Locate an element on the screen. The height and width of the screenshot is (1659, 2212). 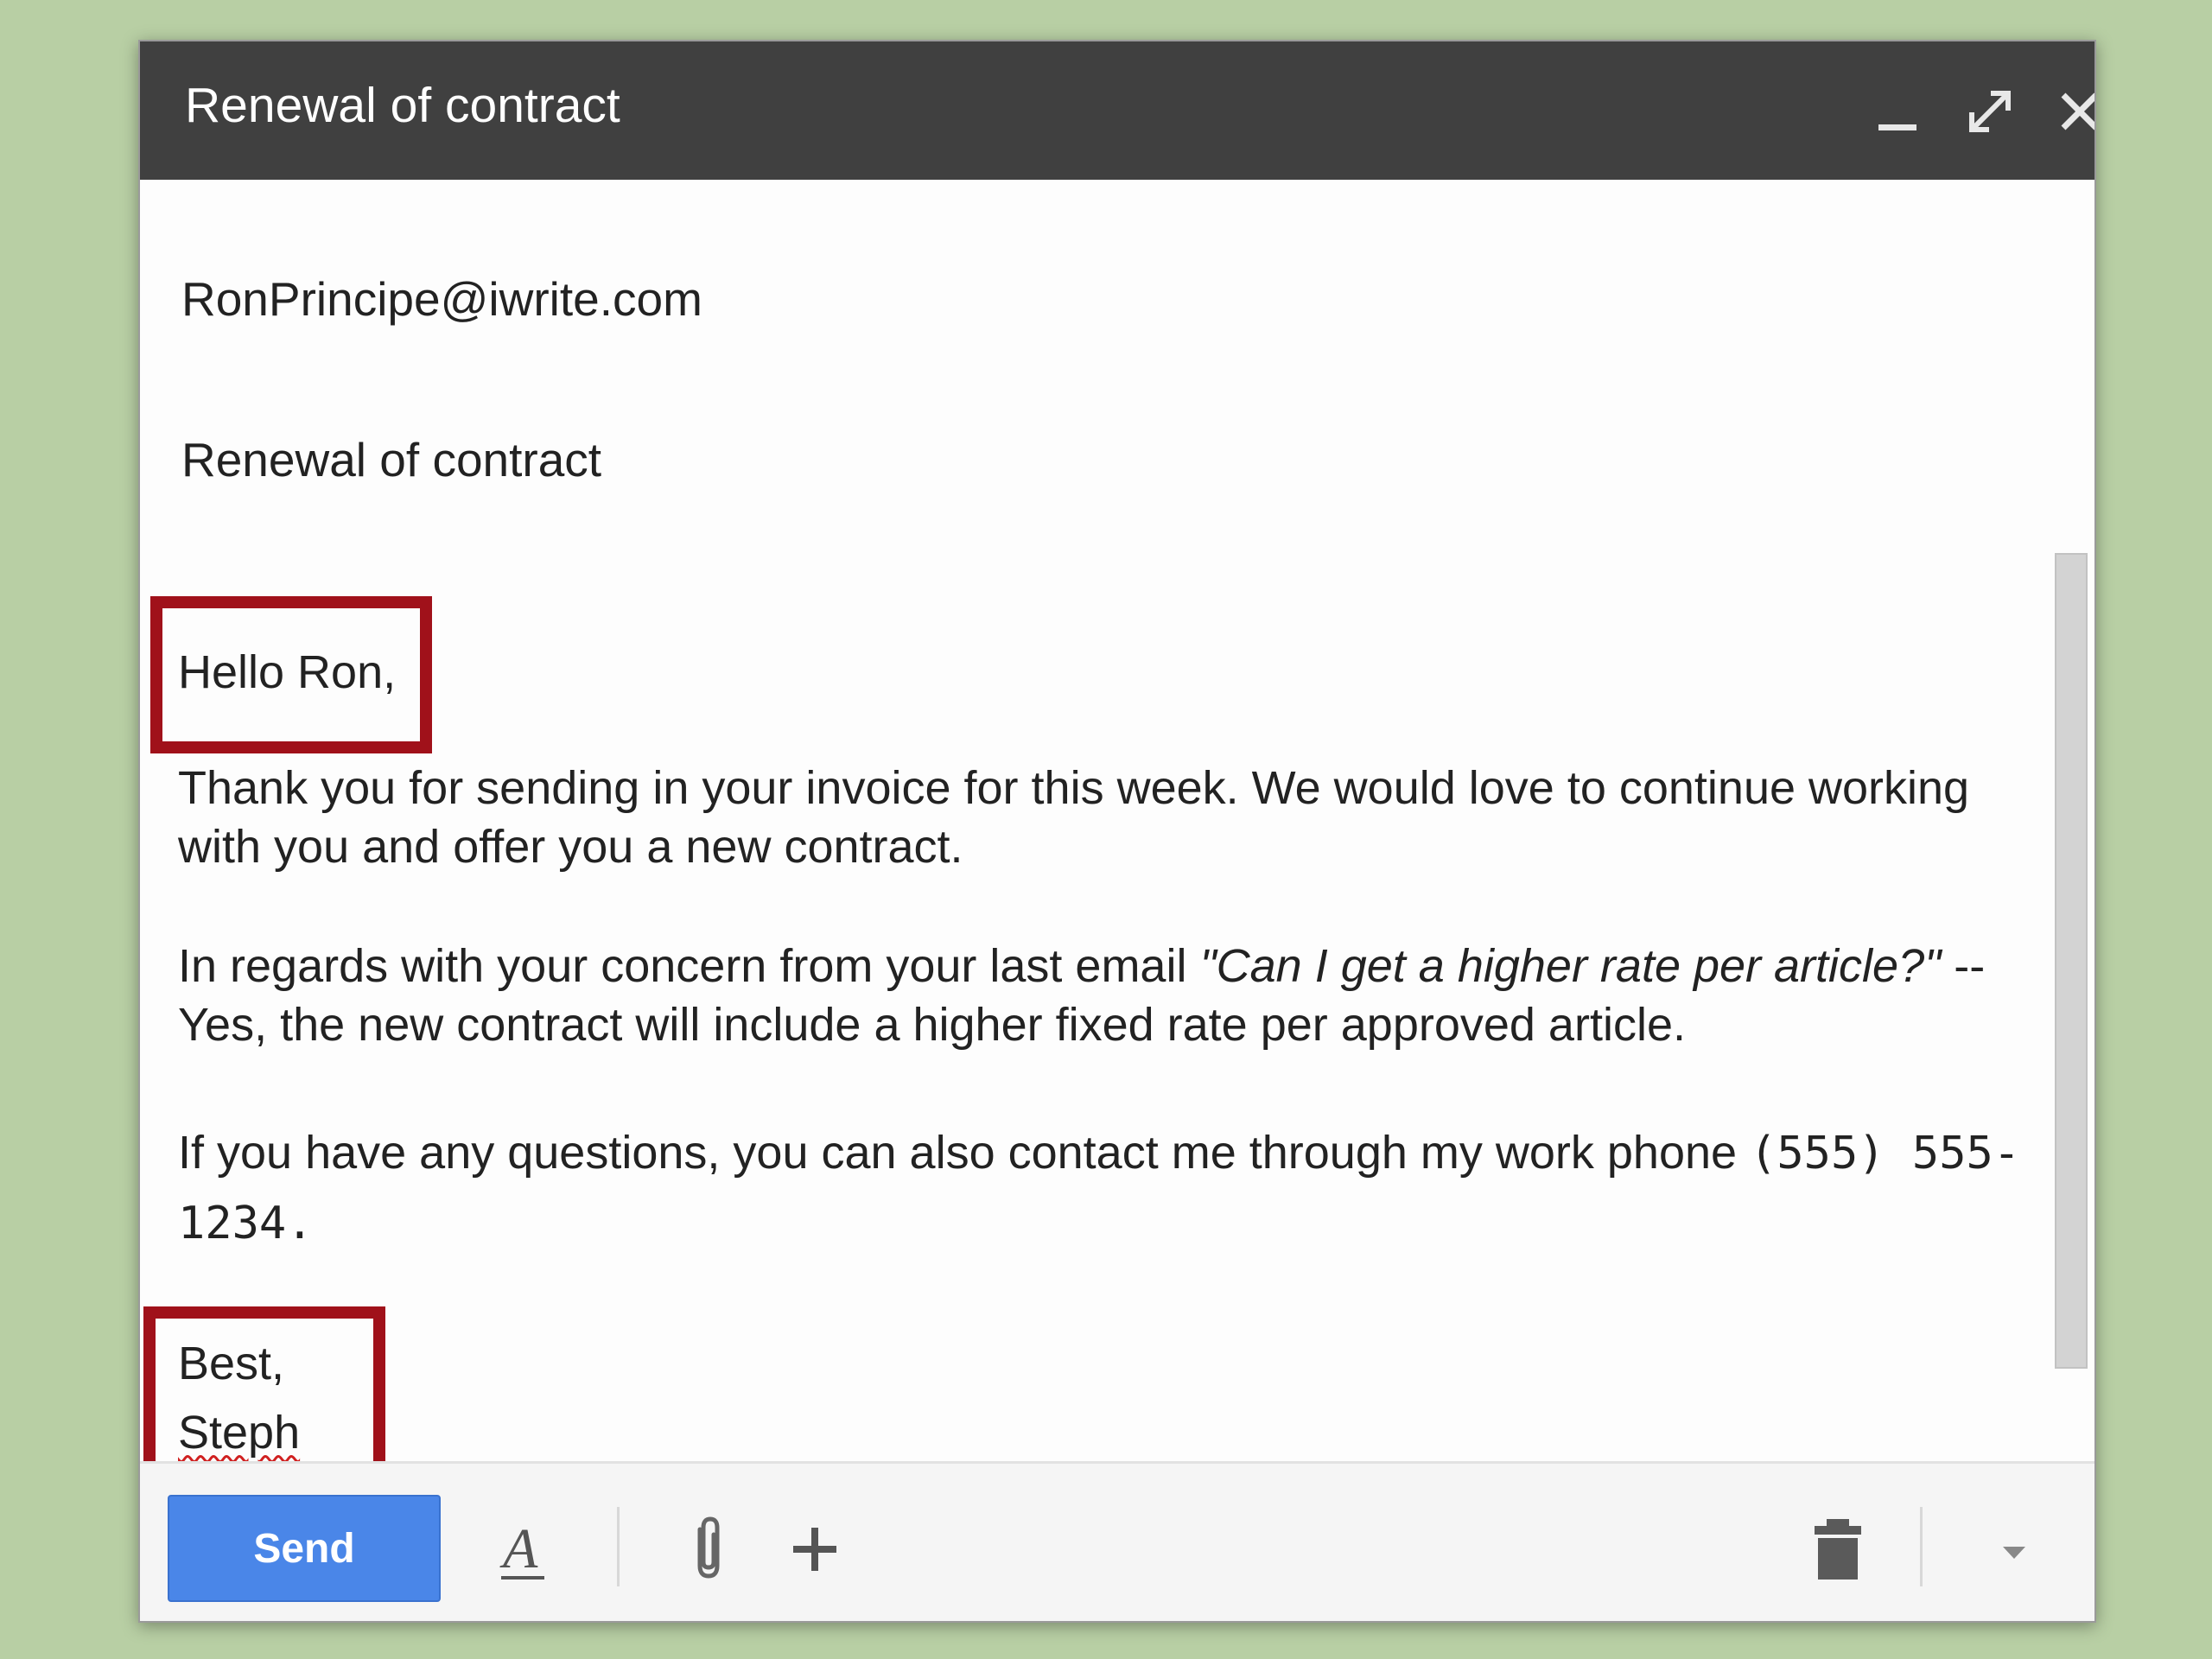
signature-line: Steph is located at coordinates (1107, 1432).